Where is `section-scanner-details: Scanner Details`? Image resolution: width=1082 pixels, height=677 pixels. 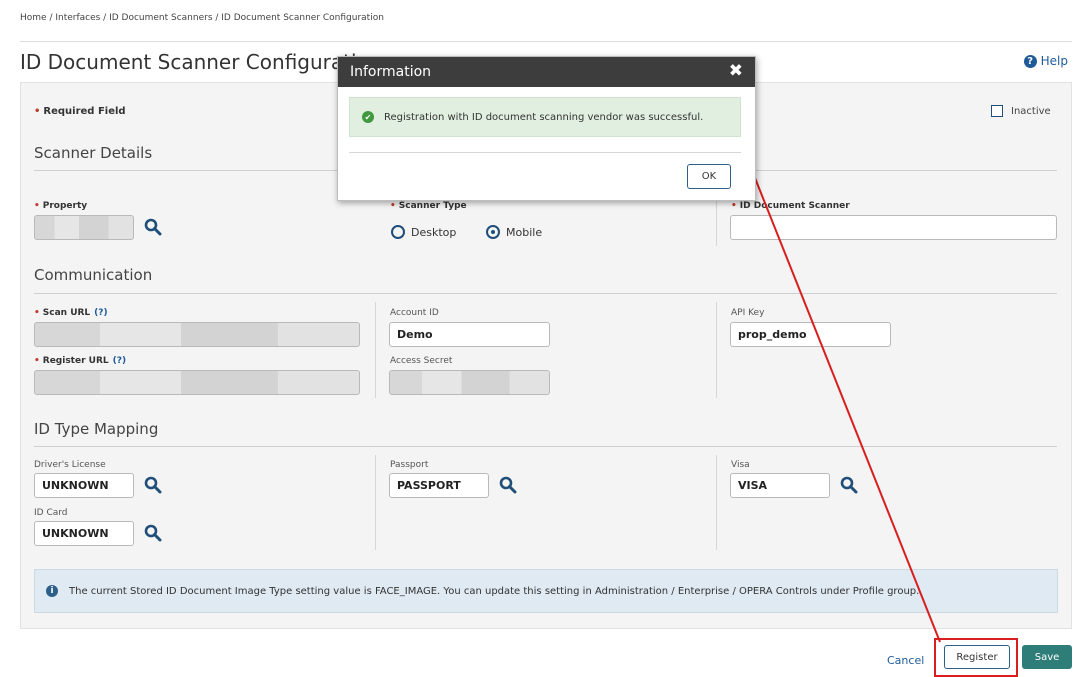 section-scanner-details: Scanner Details is located at coordinates (93, 153).